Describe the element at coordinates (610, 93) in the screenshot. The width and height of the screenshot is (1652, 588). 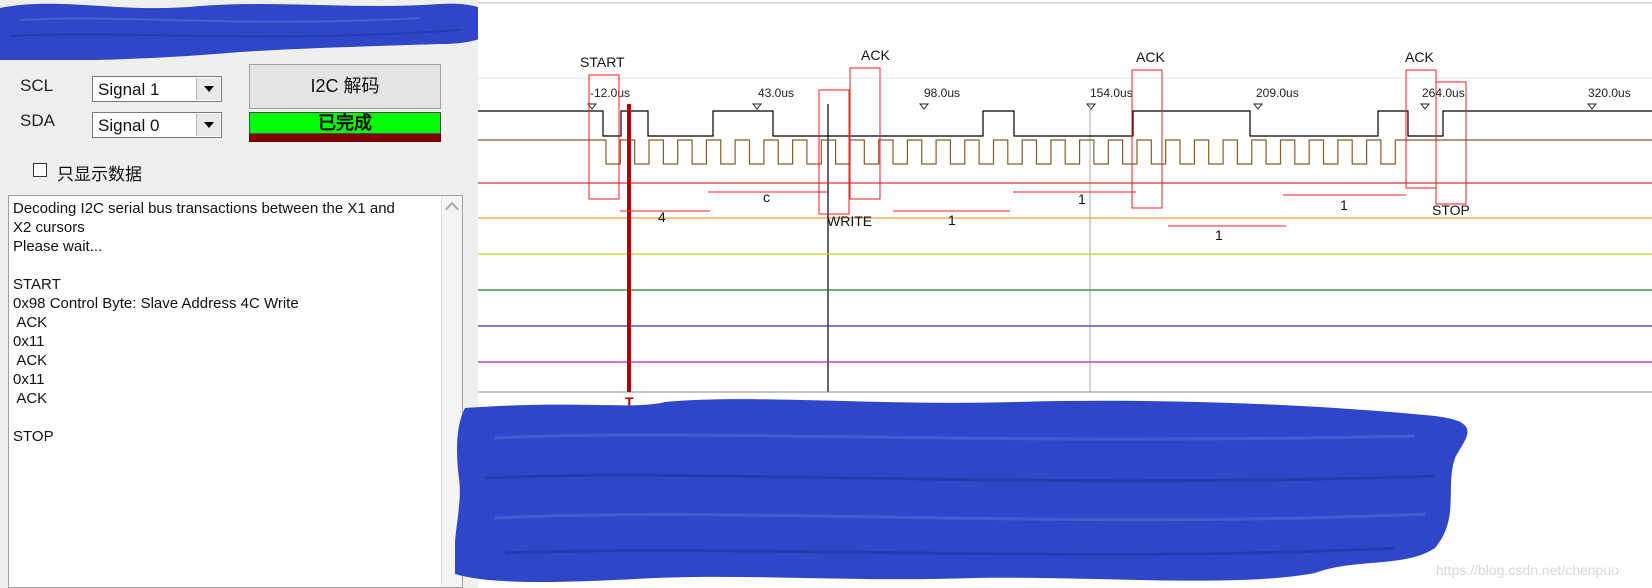
I see `tick-label: -12.0us` at that location.